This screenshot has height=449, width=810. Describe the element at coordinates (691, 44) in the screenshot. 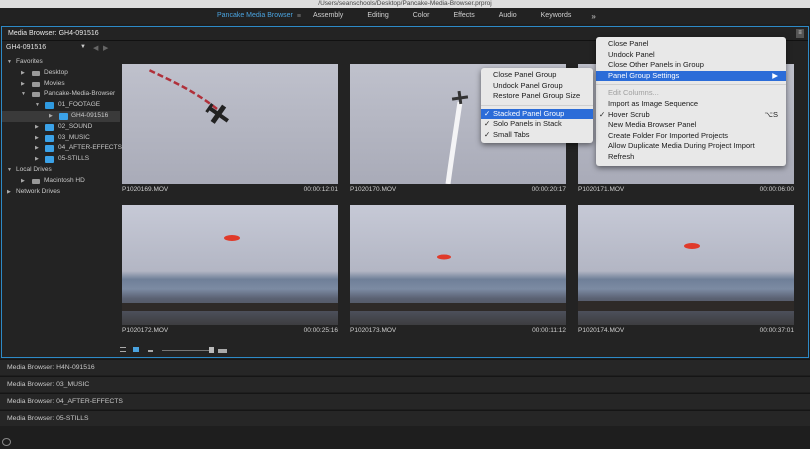

I see `menu-close-panel: Close Panel` at that location.